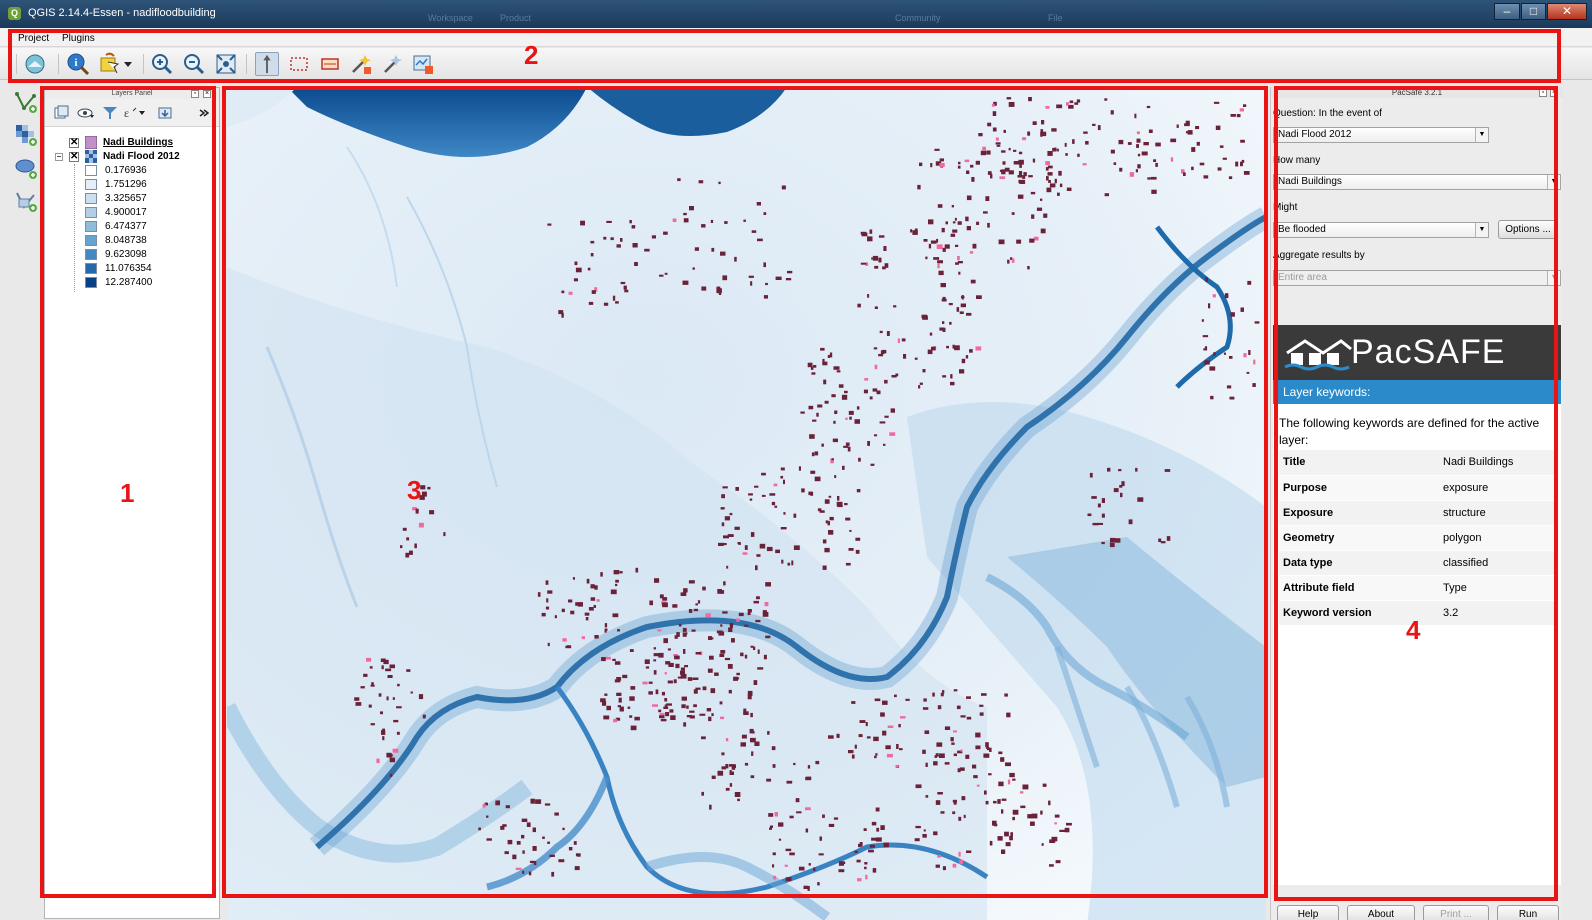 This screenshot has width=1592, height=920. Describe the element at coordinates (414, 490) in the screenshot. I see `annotation-number-3: 3` at that location.